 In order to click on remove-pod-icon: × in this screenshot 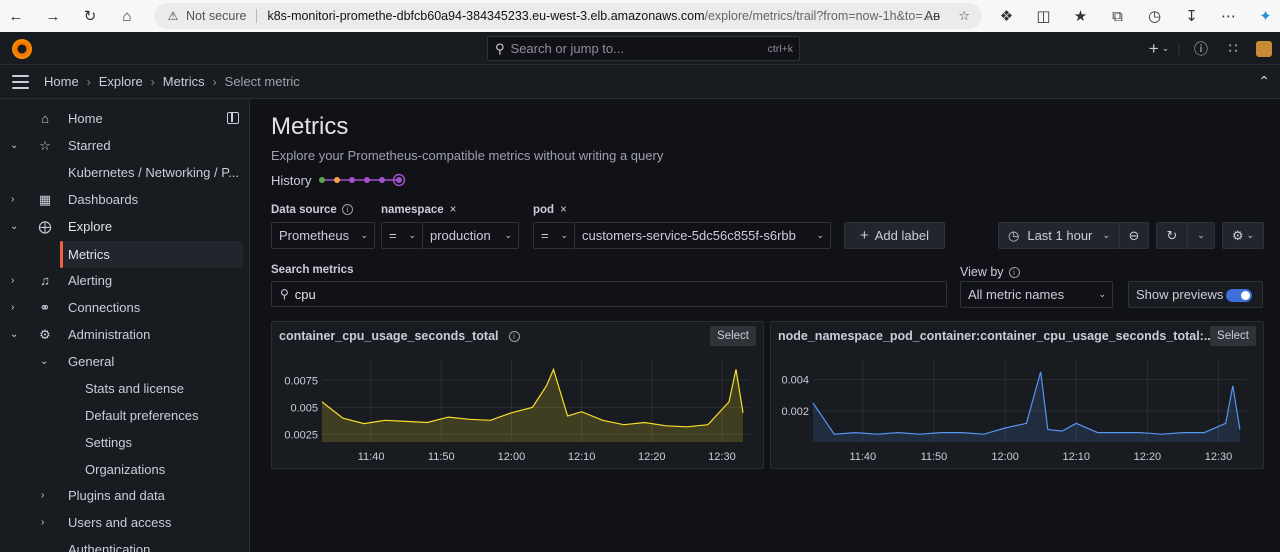, I will do `click(563, 210)`.